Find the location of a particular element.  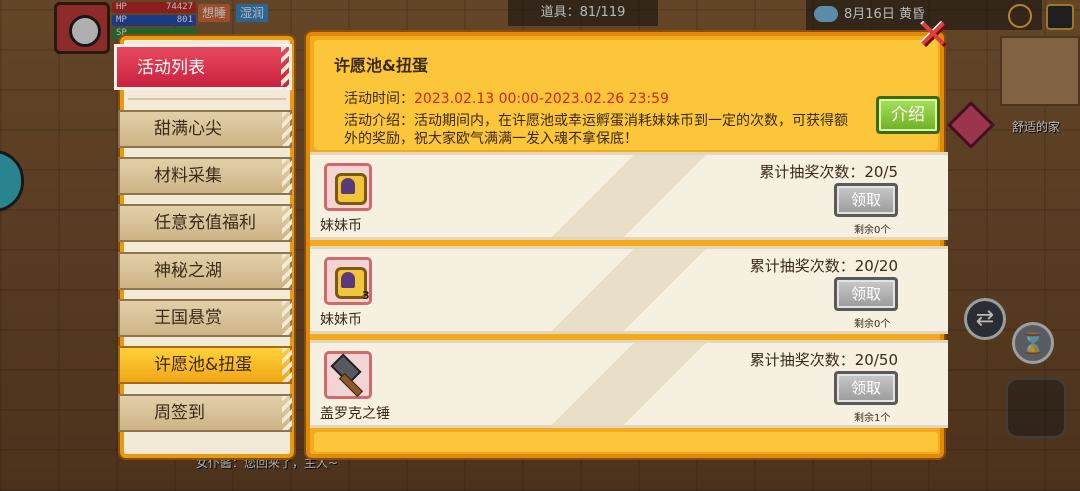

sidebar-item-weekly-signin: 周签到 is located at coordinates (205, 413).